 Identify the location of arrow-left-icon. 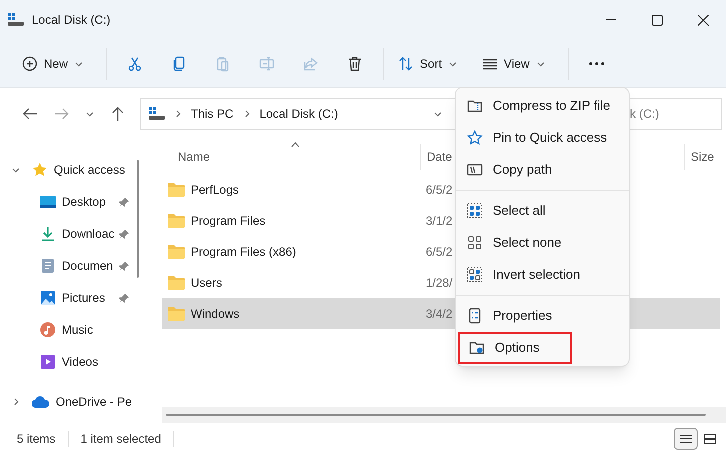
(30, 114).